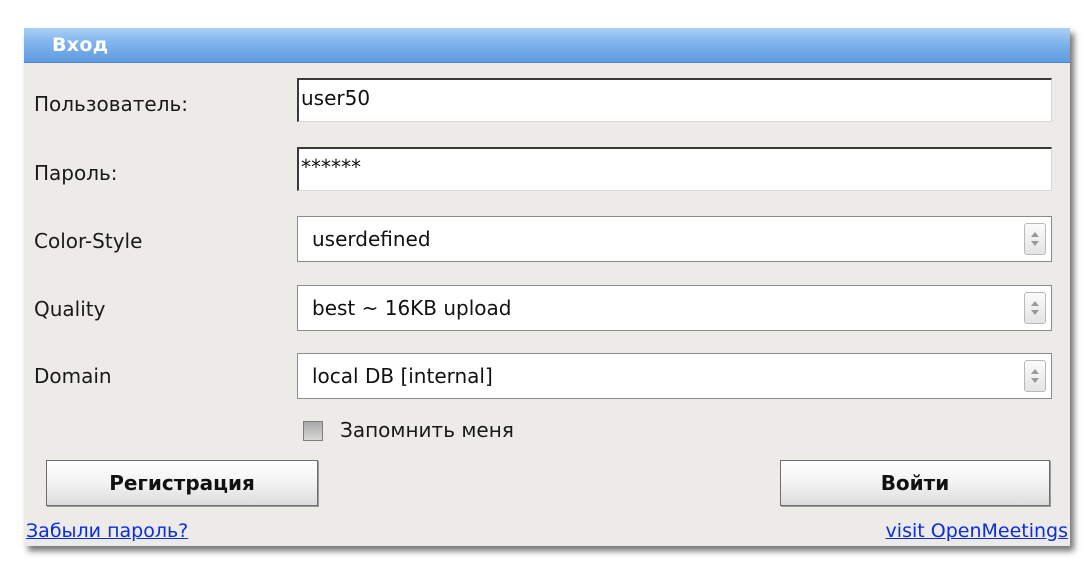 The height and width of the screenshot is (579, 1086). What do you see at coordinates (88, 241) in the screenshot?
I see `color-style-label: Color-Style` at bounding box center [88, 241].